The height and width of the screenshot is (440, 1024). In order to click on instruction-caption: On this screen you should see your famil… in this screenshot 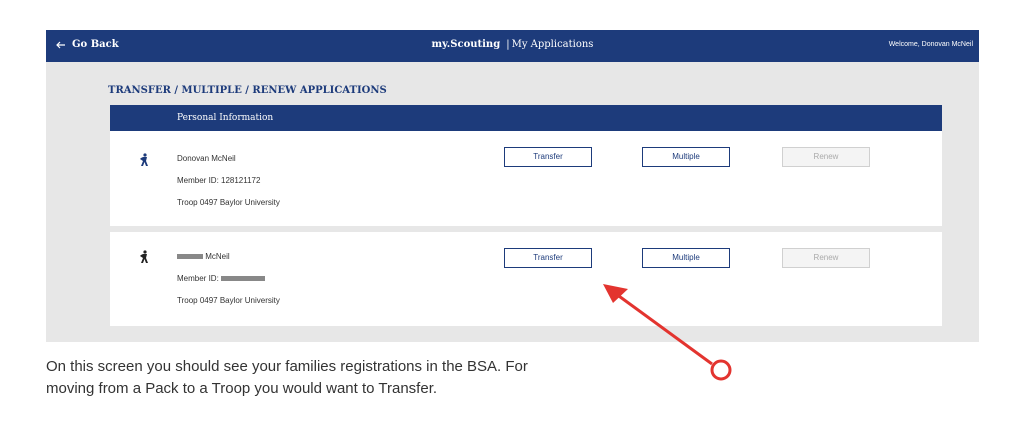, I will do `click(287, 378)`.